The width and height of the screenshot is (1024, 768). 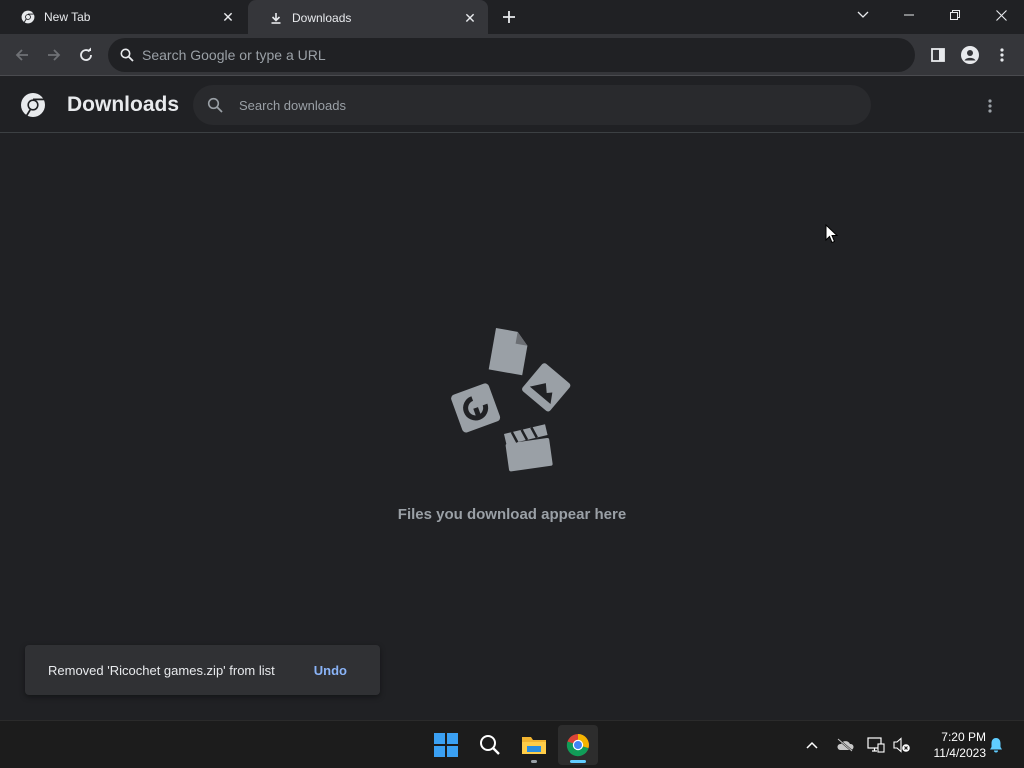 I want to click on volume-button, so click(x=902, y=745).